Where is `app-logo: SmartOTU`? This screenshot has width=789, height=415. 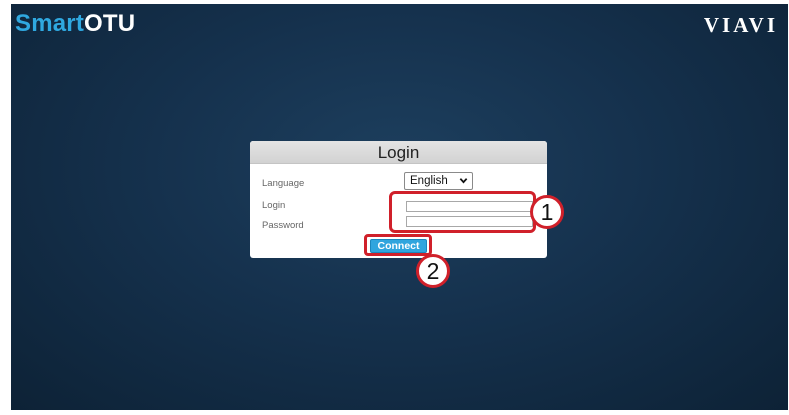 app-logo: SmartOTU is located at coordinates (75, 24).